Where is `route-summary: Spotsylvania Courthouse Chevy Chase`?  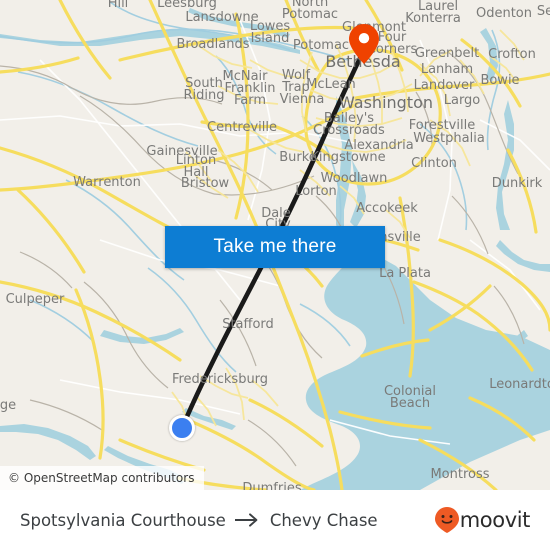 route-summary: Spotsylvania Courthouse Chevy Chase is located at coordinates (199, 520).